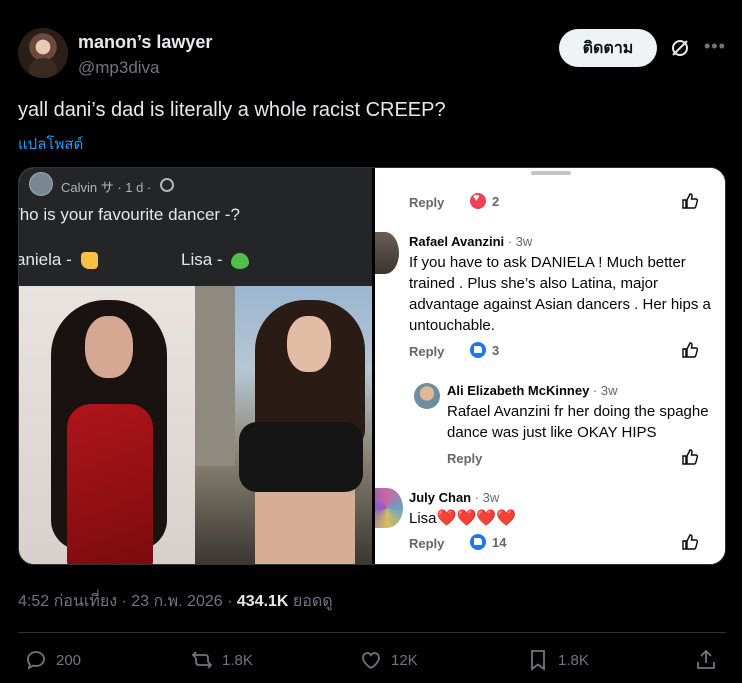 This screenshot has height=683, width=742. Describe the element at coordinates (573, 660) in the screenshot. I see `bookmark-count: 1.8K` at that location.